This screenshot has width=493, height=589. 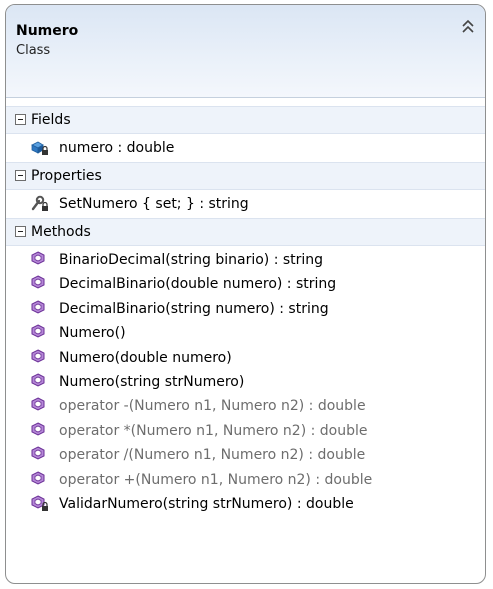 What do you see at coordinates (40, 148) in the screenshot?
I see `private-field-icon` at bounding box center [40, 148].